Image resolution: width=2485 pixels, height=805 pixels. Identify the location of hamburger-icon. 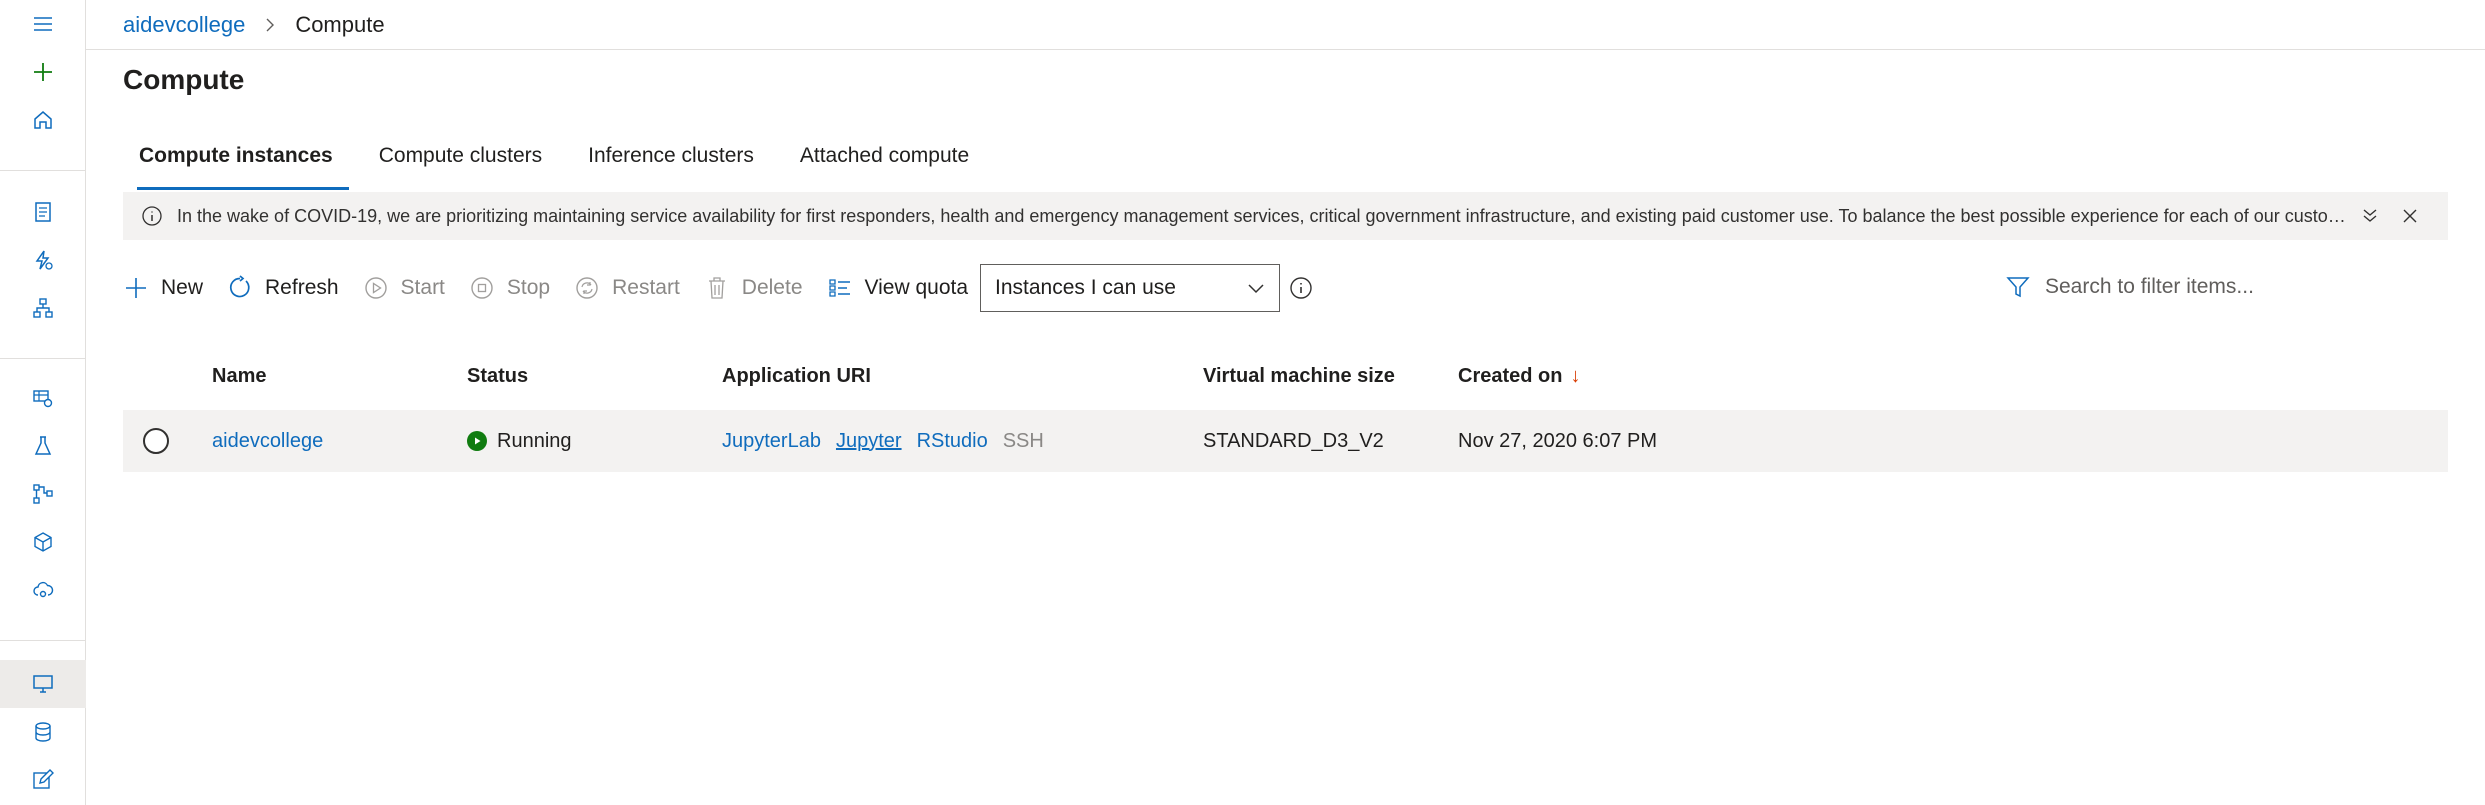
(43, 24).